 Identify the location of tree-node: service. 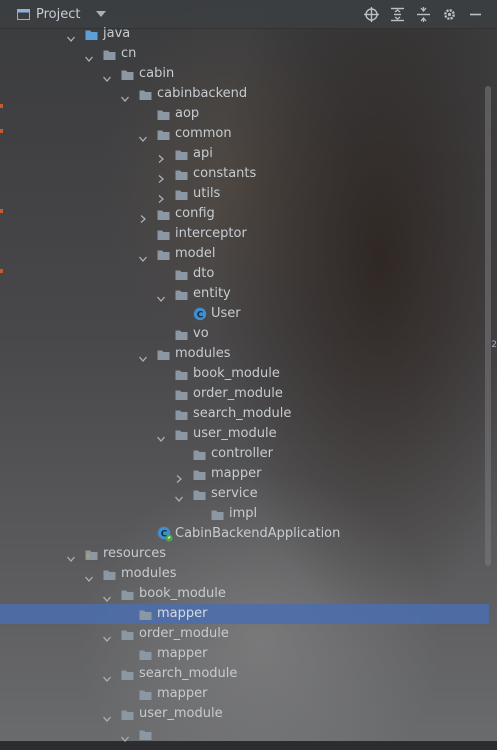
(244, 494).